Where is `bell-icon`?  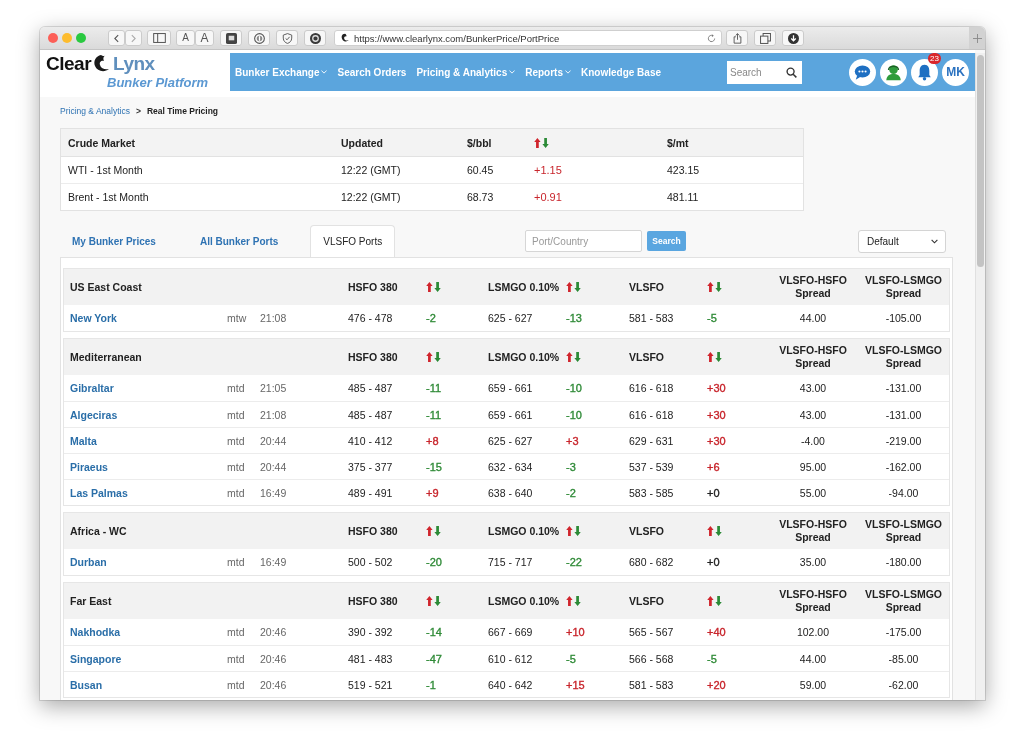 bell-icon is located at coordinates (924, 72).